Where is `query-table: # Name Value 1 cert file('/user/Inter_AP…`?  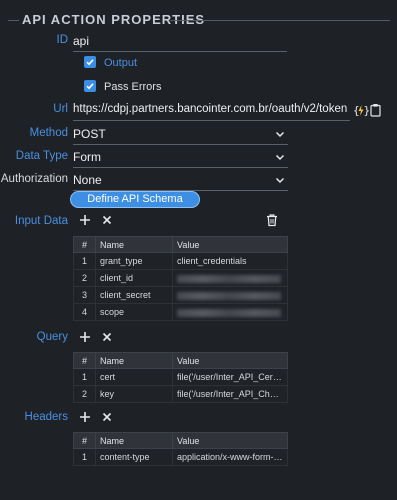
query-table: # Name Value 1 cert file('/user/Inter_AP… is located at coordinates (180, 377).